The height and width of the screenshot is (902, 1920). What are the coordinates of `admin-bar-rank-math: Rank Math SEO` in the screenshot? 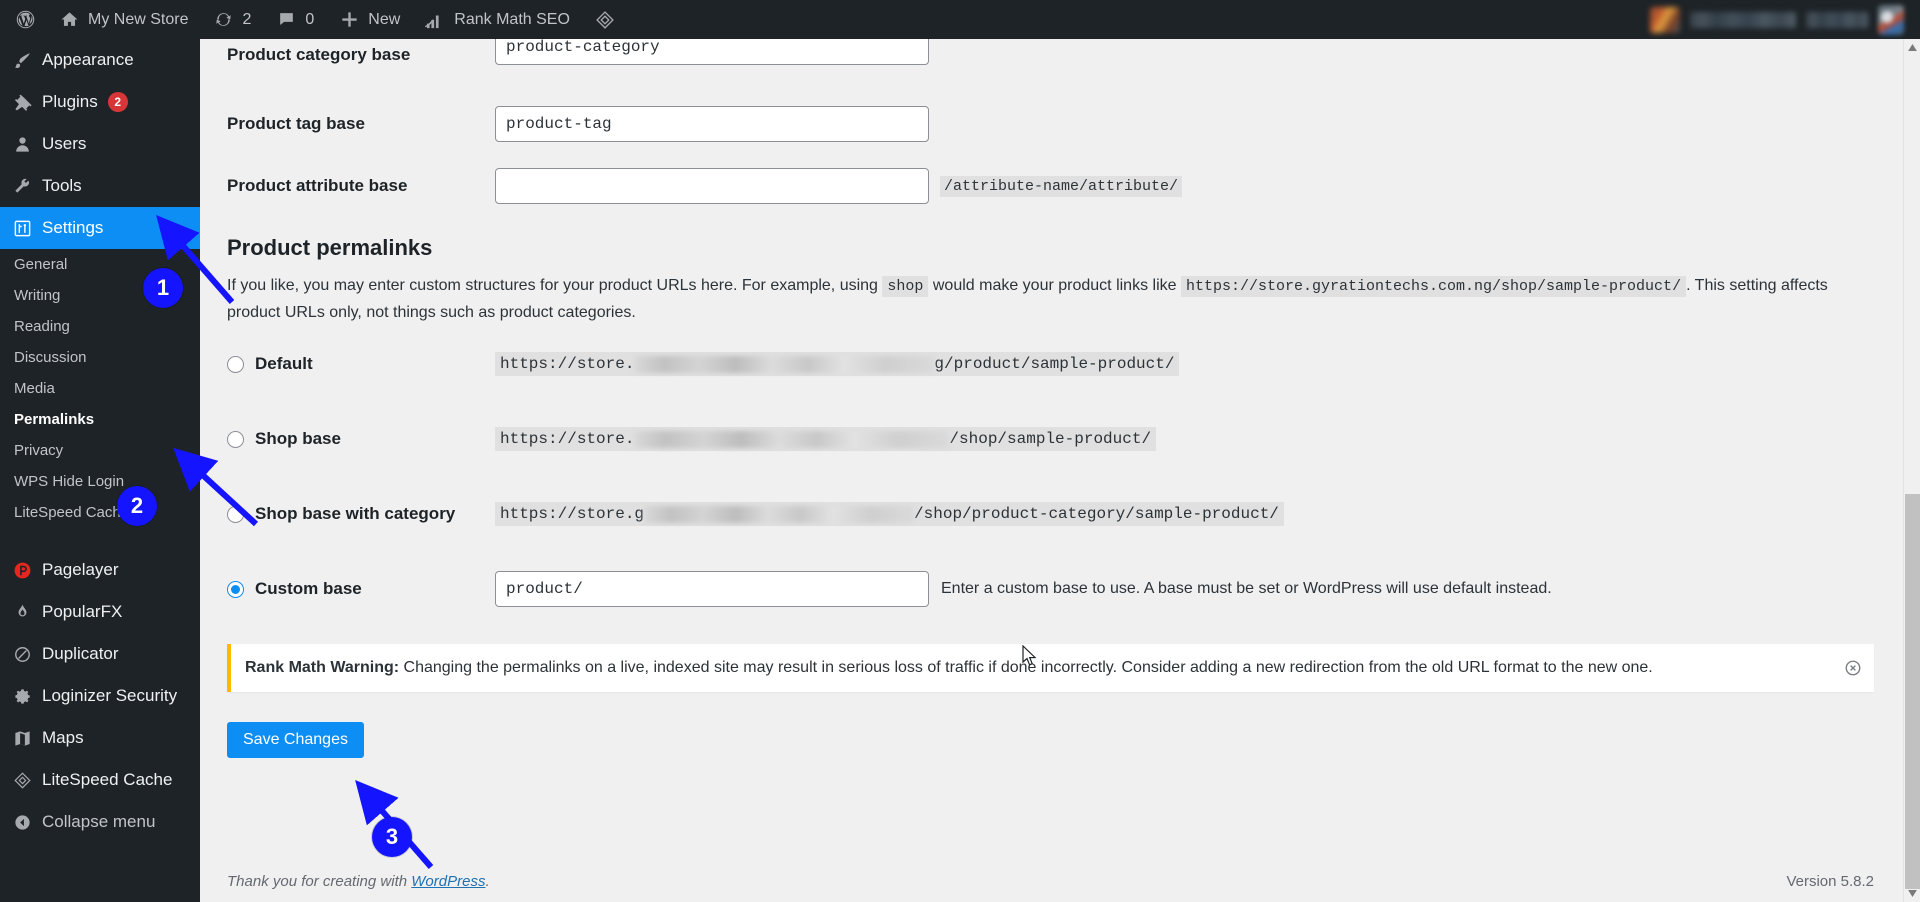 It's located at (497, 19).